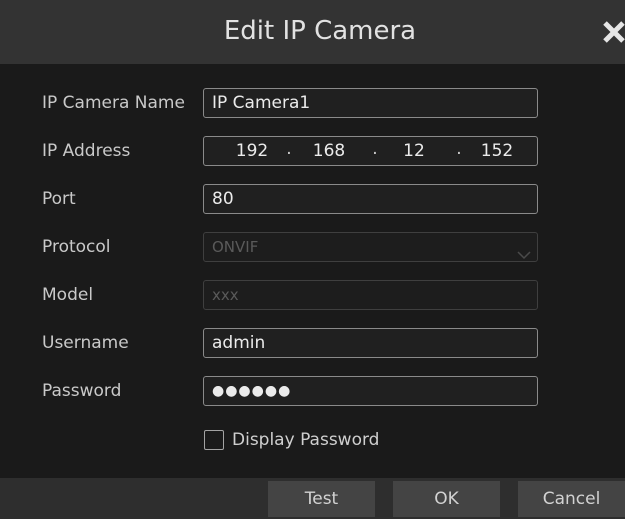  Describe the element at coordinates (320, 31) in the screenshot. I see `dialog-title: Edit IP Camera` at that location.